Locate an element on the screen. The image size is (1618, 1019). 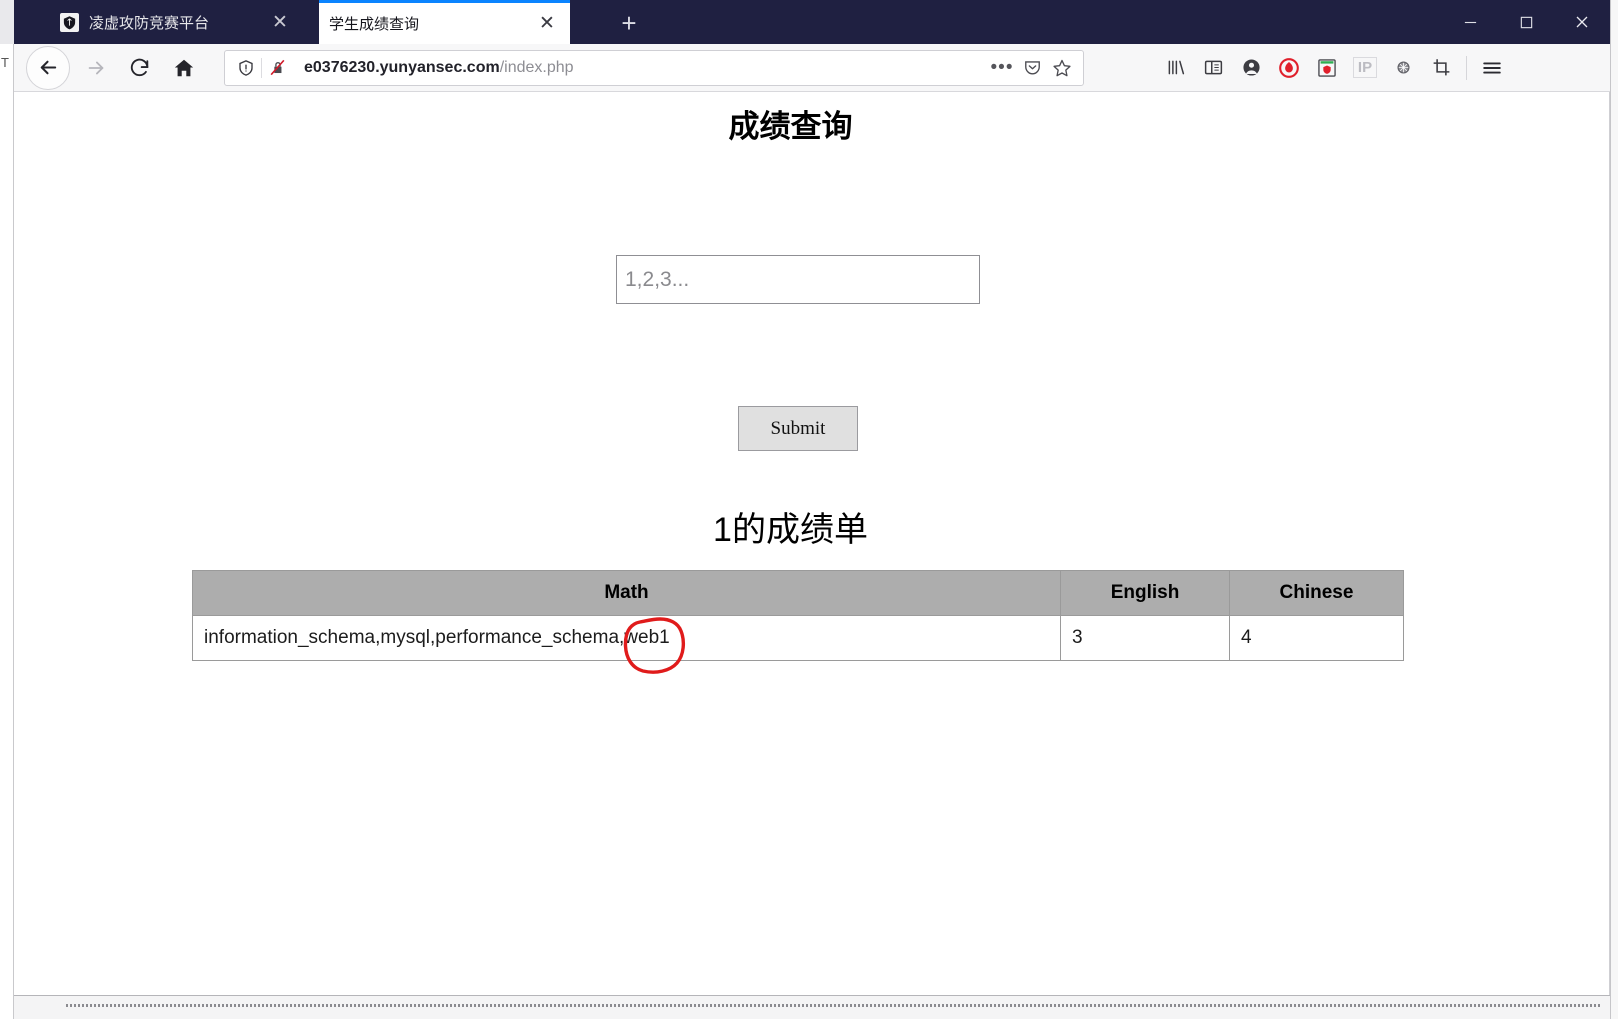
table-header-row: Math English Chinese is located at coordinates (798, 593).